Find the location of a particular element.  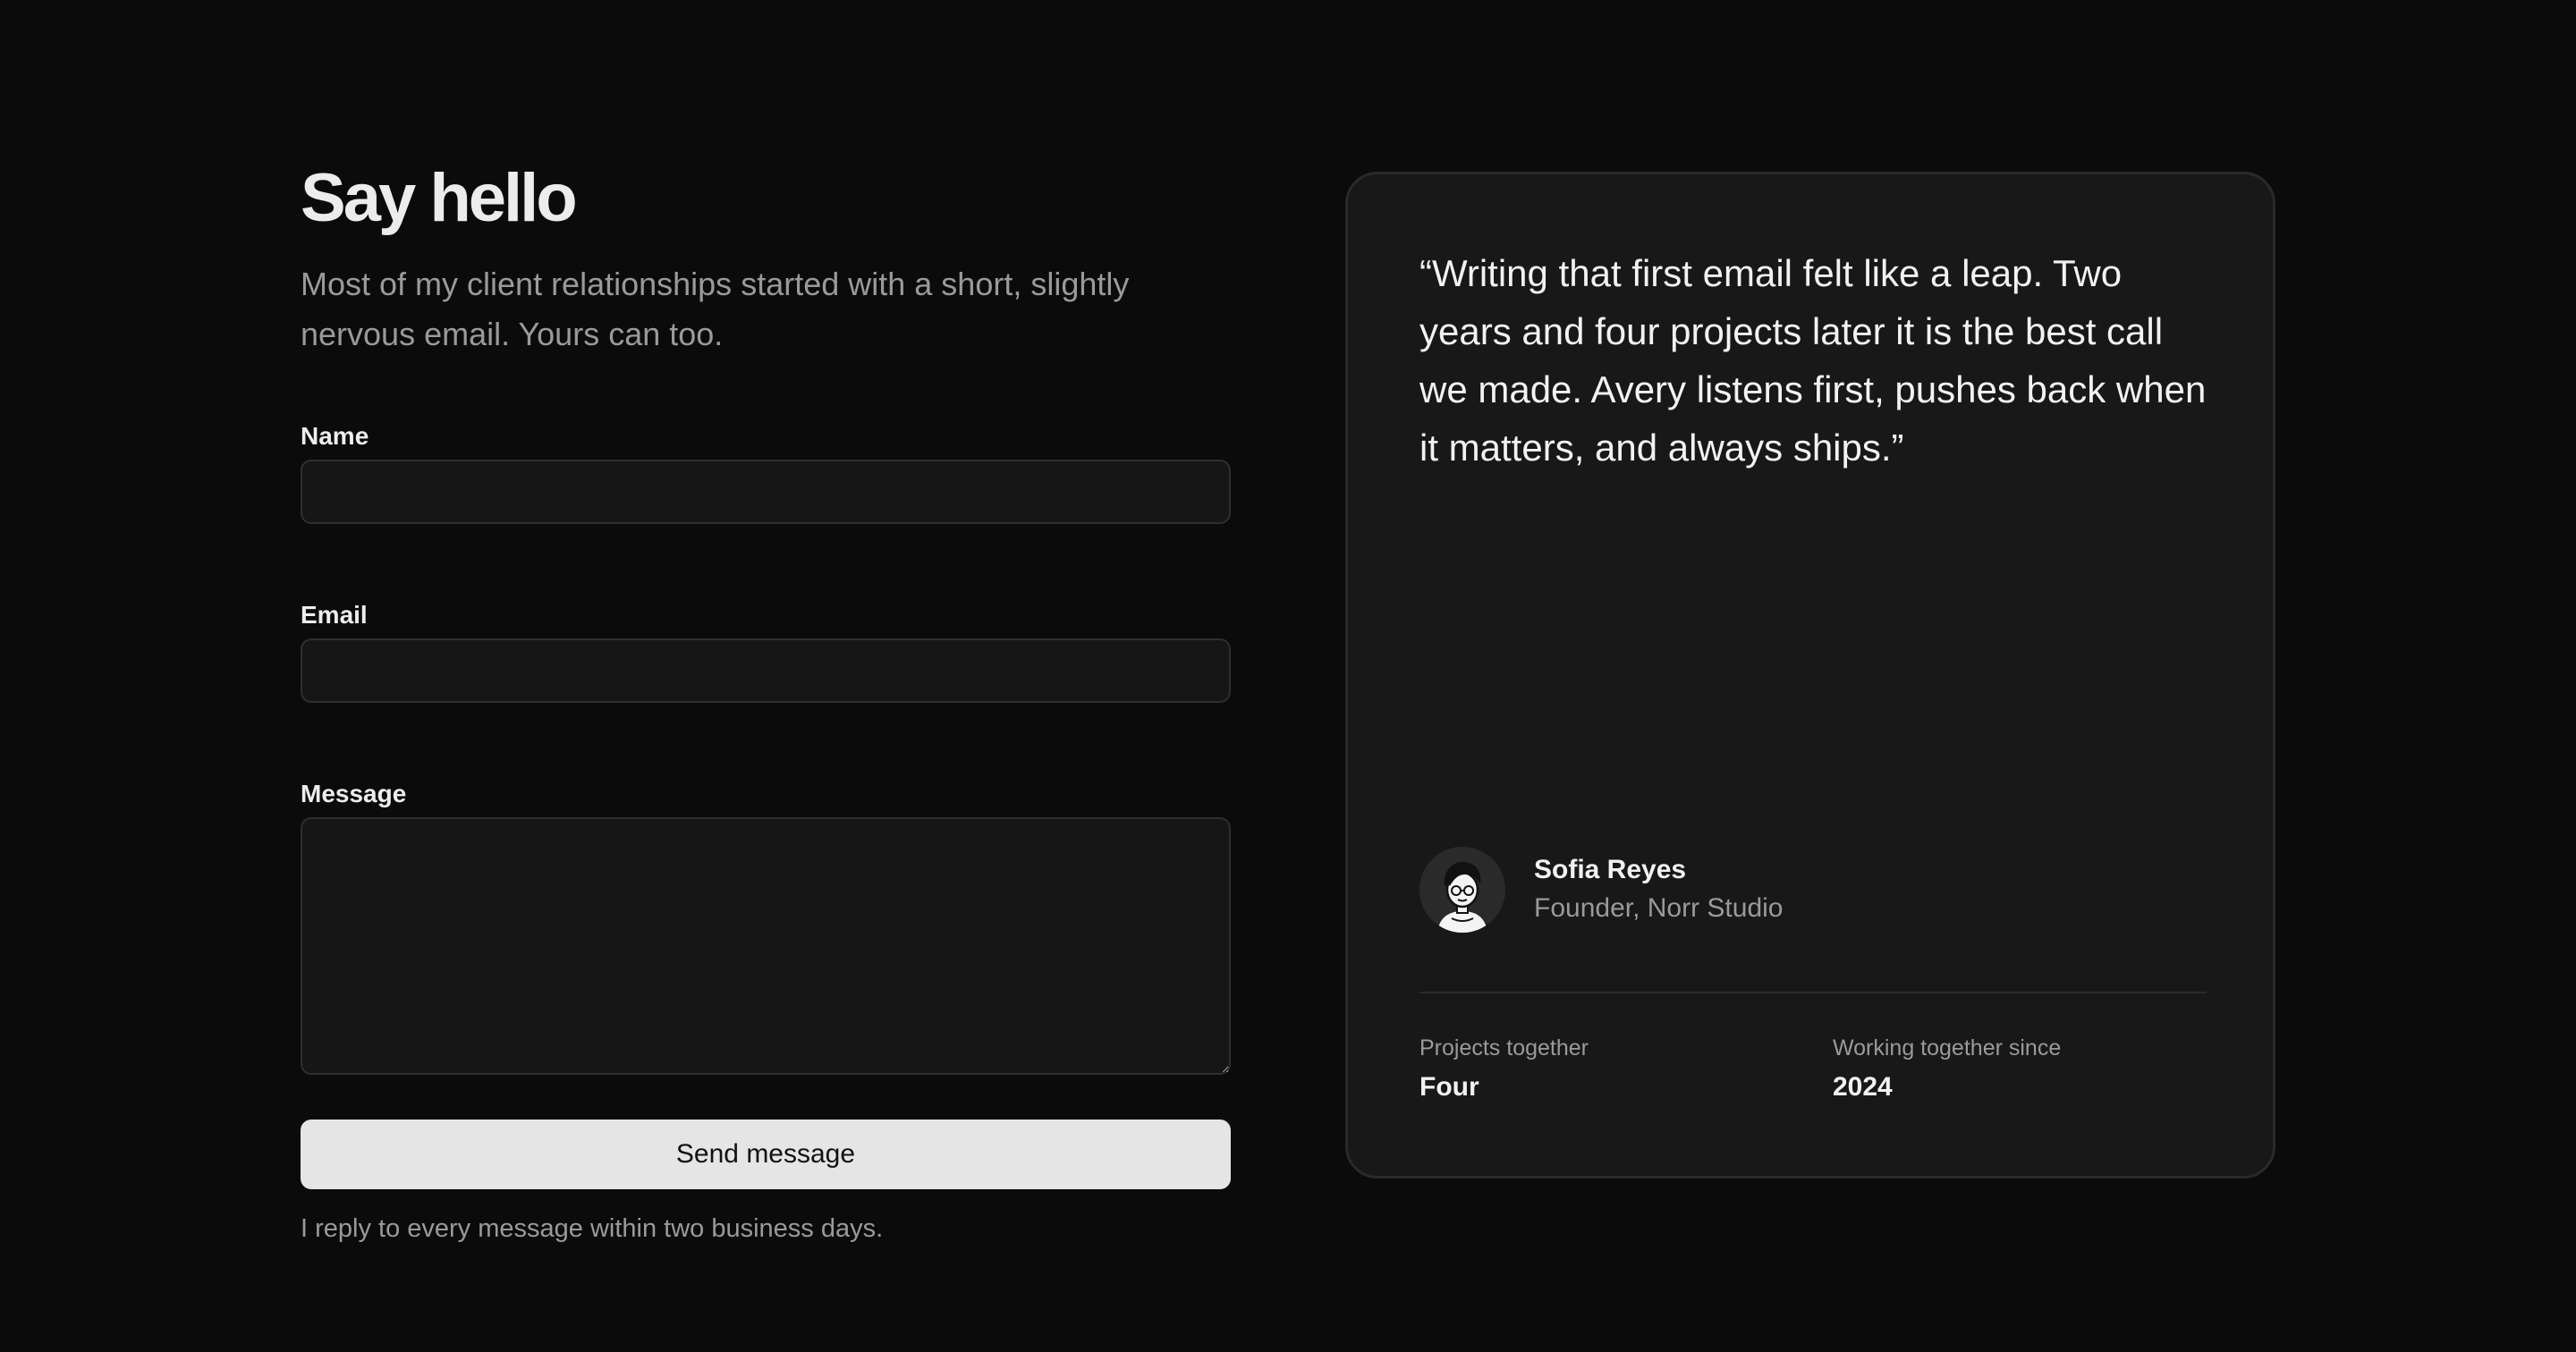

testimonial-author: Sofia Reyes Founder, Norr Studio is located at coordinates (1601, 890).